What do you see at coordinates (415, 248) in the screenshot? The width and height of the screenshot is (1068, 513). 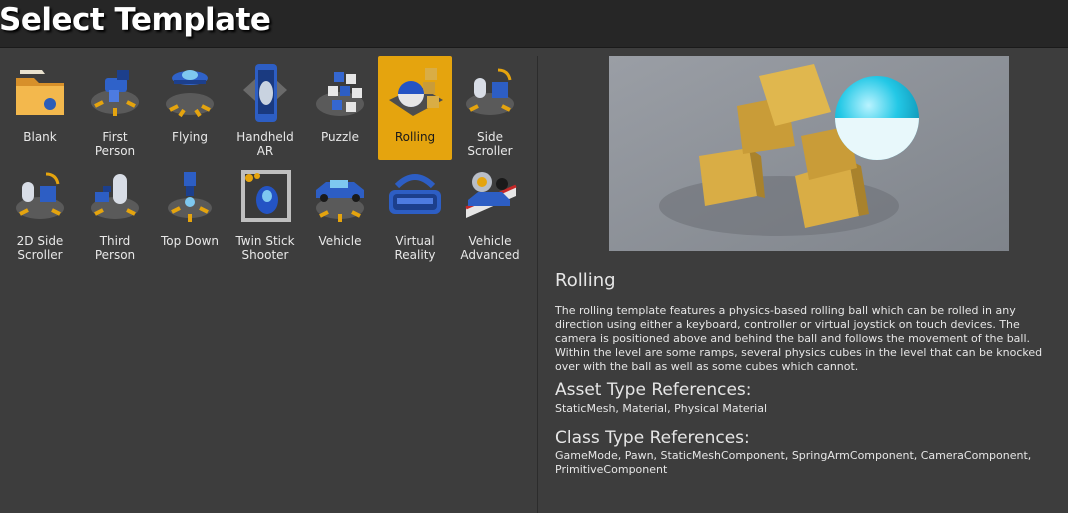 I see `template-label: Virtual Reality` at bounding box center [415, 248].